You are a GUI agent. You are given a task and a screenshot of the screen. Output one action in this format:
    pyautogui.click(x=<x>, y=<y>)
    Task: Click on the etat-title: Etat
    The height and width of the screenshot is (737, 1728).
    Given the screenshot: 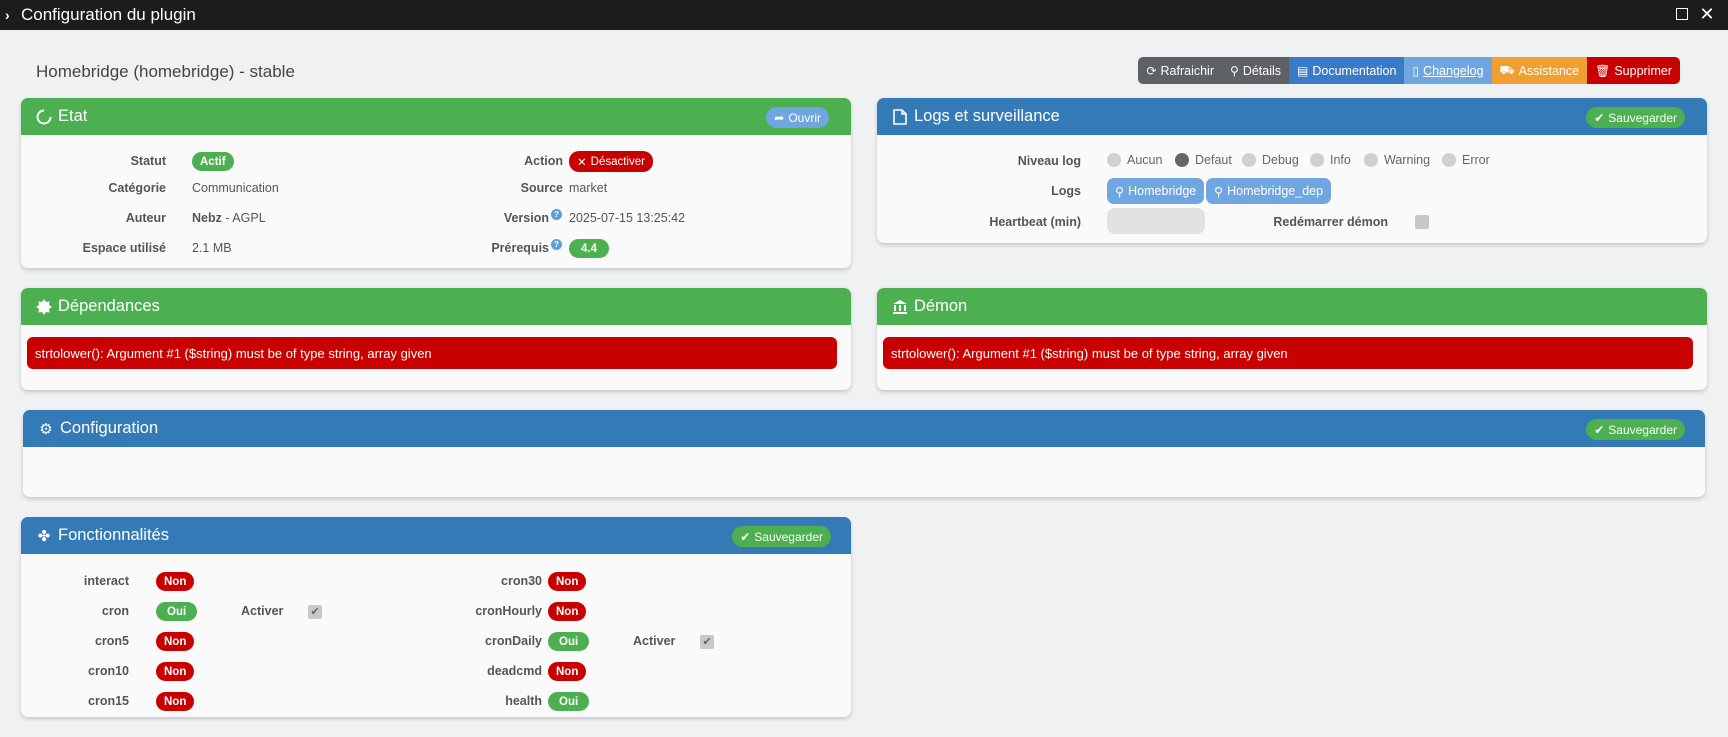 What is the action you would take?
    pyautogui.click(x=73, y=116)
    